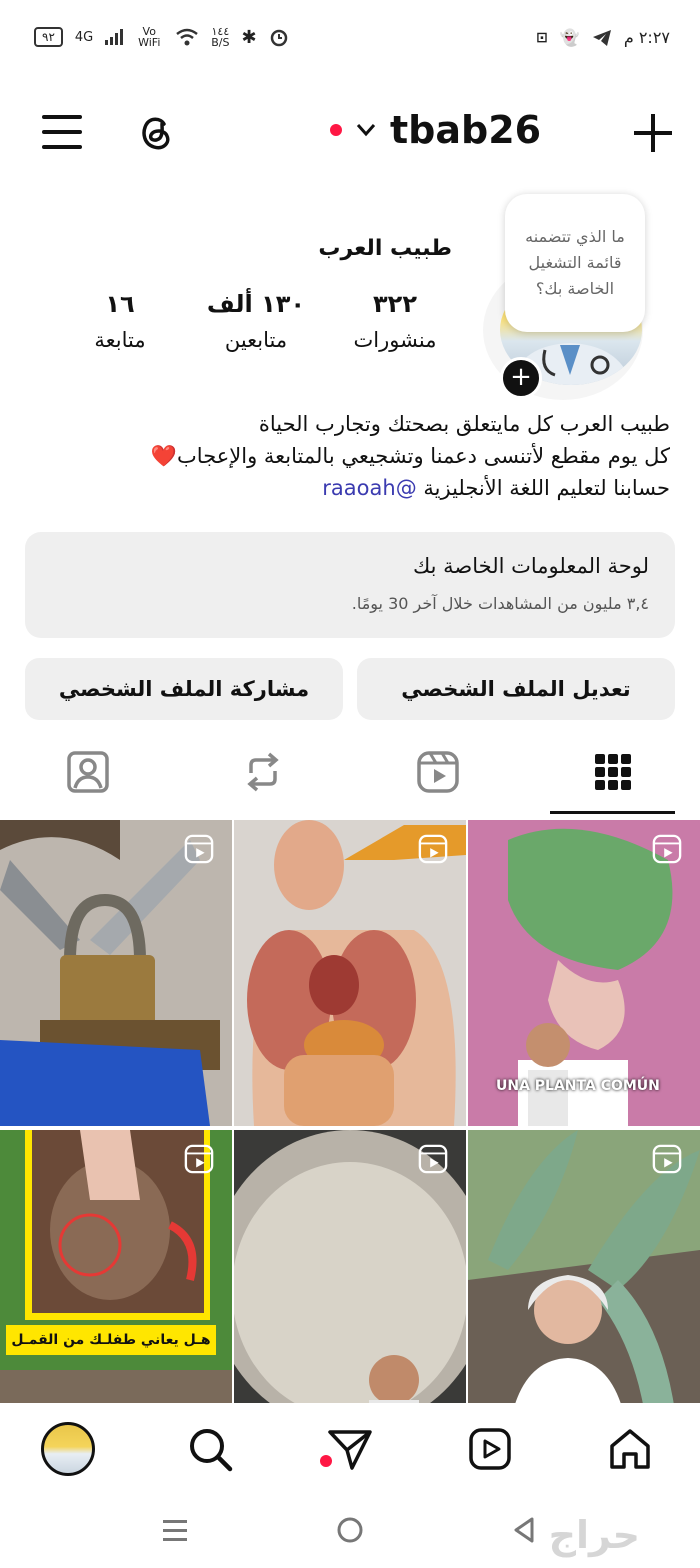 This screenshot has height=1568, width=700. I want to click on tab-grid, so click(612, 772).